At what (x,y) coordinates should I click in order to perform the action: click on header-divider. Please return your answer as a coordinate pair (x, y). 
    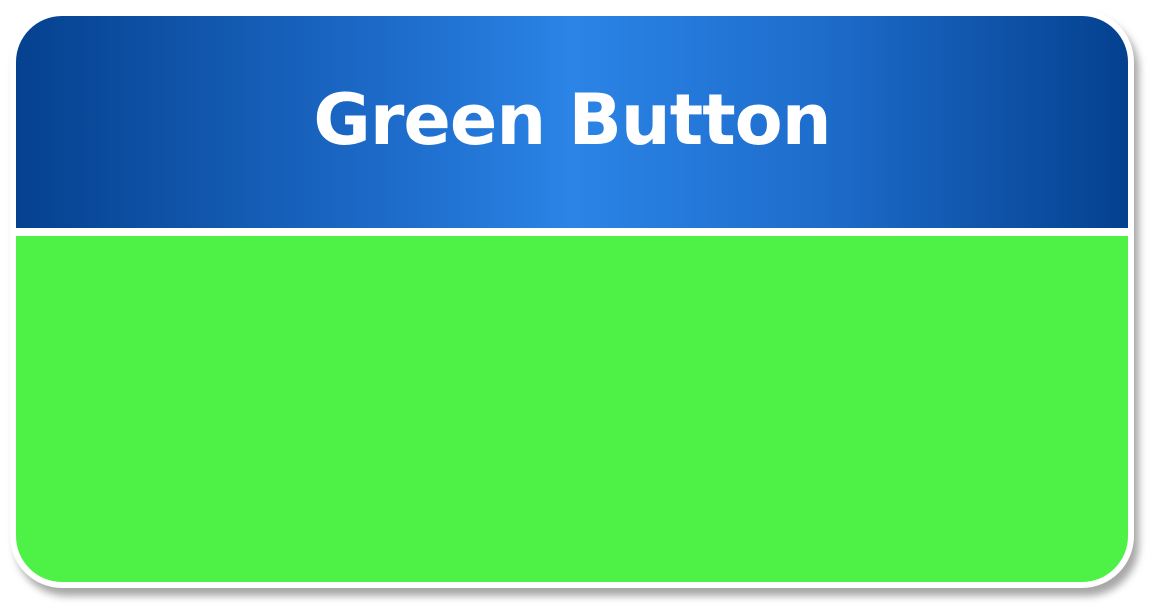
    Looking at the image, I should click on (572, 232).